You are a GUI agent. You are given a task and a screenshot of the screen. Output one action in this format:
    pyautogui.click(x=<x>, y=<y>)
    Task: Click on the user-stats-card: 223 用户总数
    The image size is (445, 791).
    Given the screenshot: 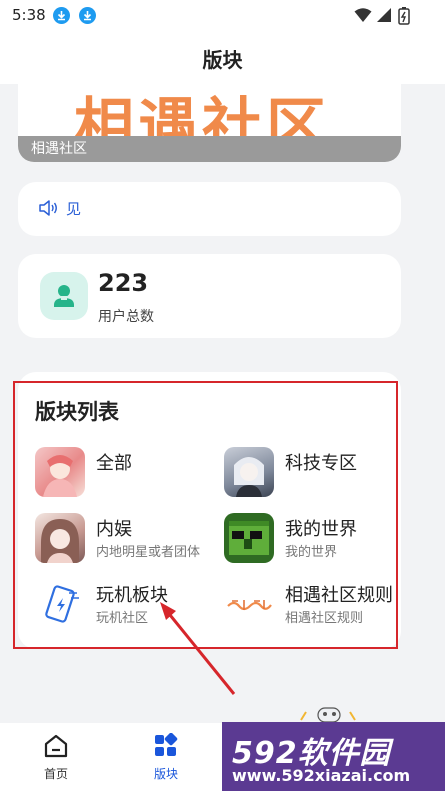 What is the action you would take?
    pyautogui.click(x=209, y=296)
    